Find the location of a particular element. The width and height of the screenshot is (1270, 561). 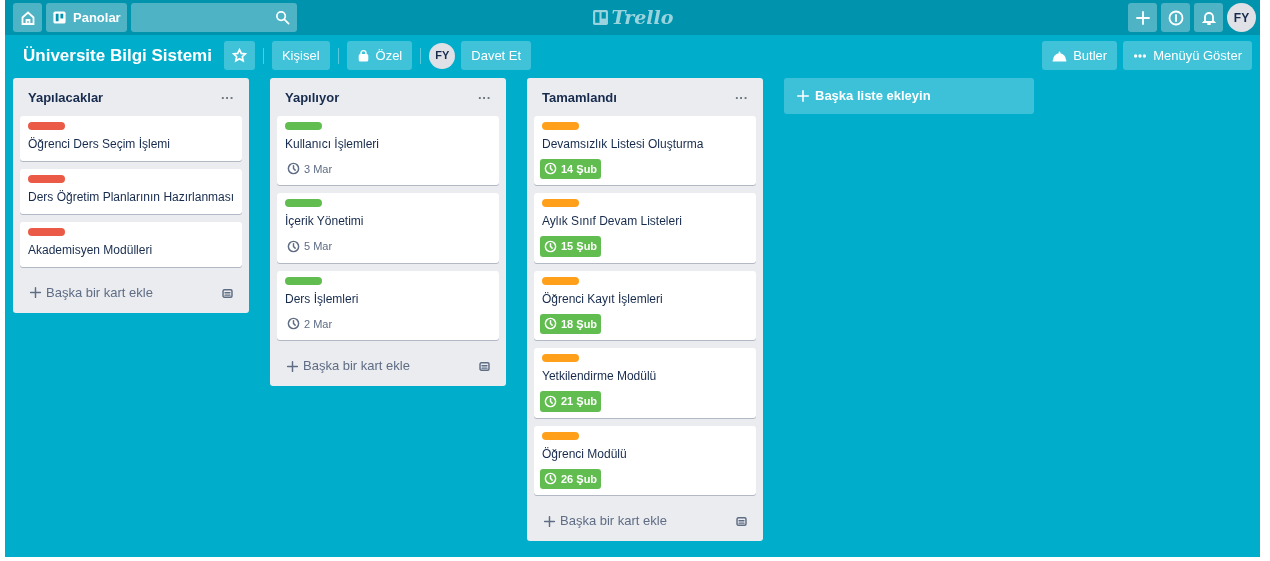

card-title: Devamsızlık Listesi Oluşturma is located at coordinates (623, 144).